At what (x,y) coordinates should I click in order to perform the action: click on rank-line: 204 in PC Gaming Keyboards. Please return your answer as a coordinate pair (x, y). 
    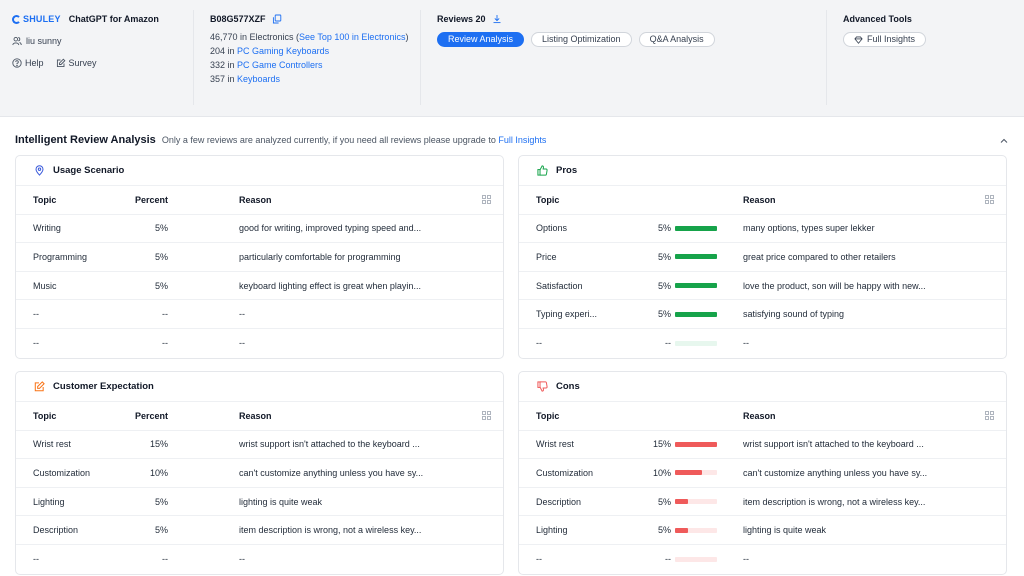
    Looking at the image, I should click on (314, 51).